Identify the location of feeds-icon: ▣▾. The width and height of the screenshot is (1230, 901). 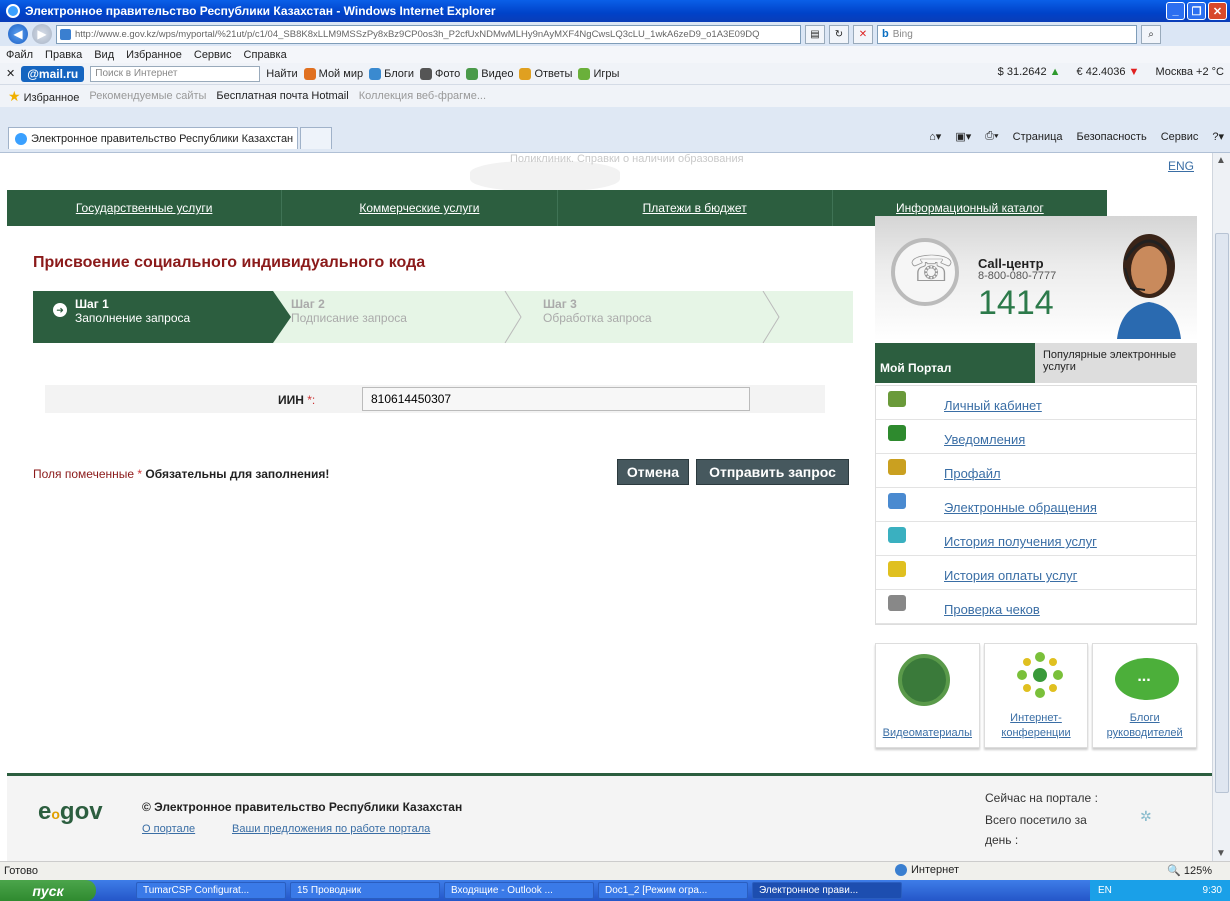
(963, 136).